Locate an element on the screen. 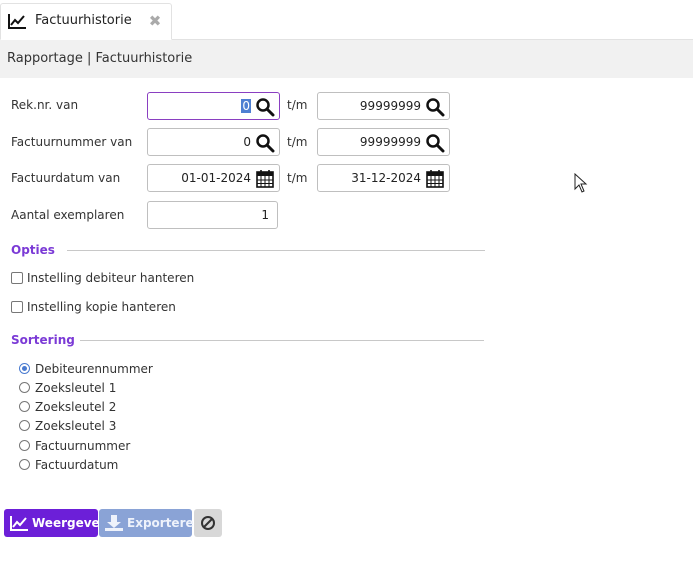 Image resolution: width=693 pixels, height=586 pixels. radio-label: Debiteurennummer is located at coordinates (94, 369).